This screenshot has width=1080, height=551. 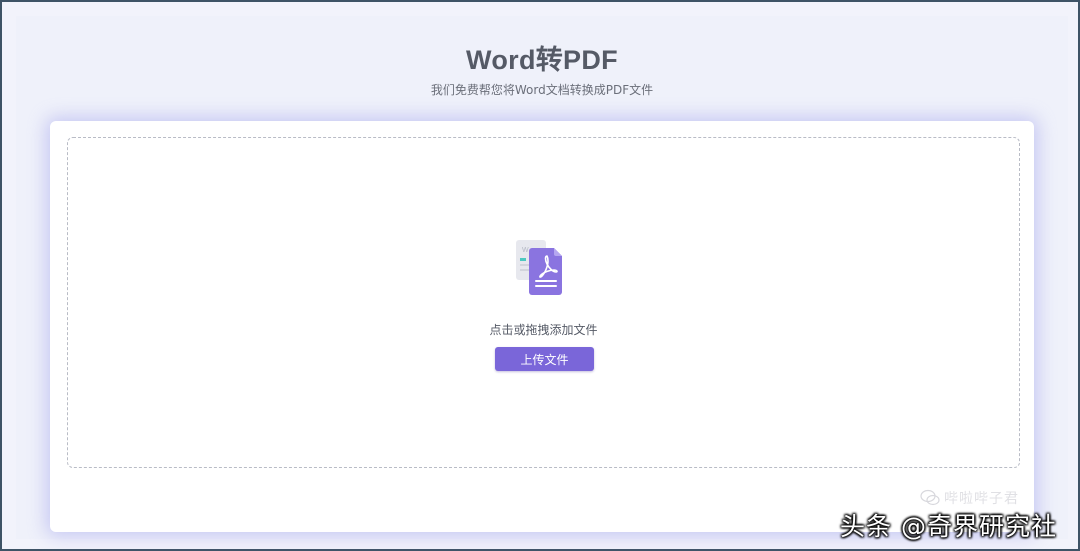 What do you see at coordinates (948, 526) in the screenshot?
I see `toutiao-watermark: 头条 @奇界研究社` at bounding box center [948, 526].